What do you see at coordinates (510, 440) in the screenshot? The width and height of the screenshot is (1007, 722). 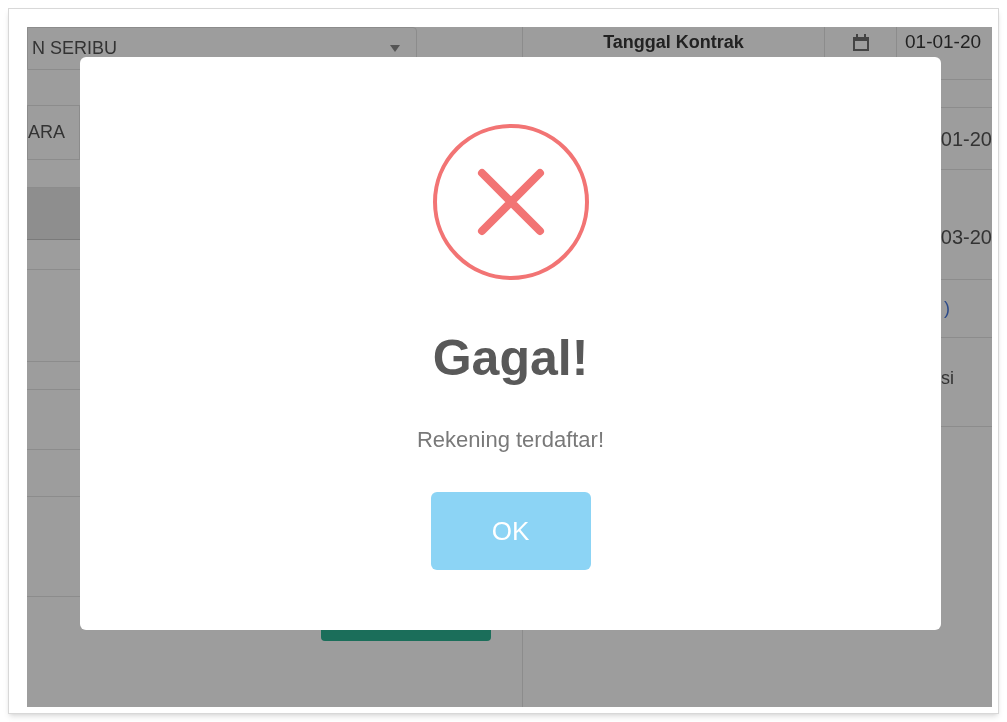 I see `dialog-message: Rekening terdaftar!` at bounding box center [510, 440].